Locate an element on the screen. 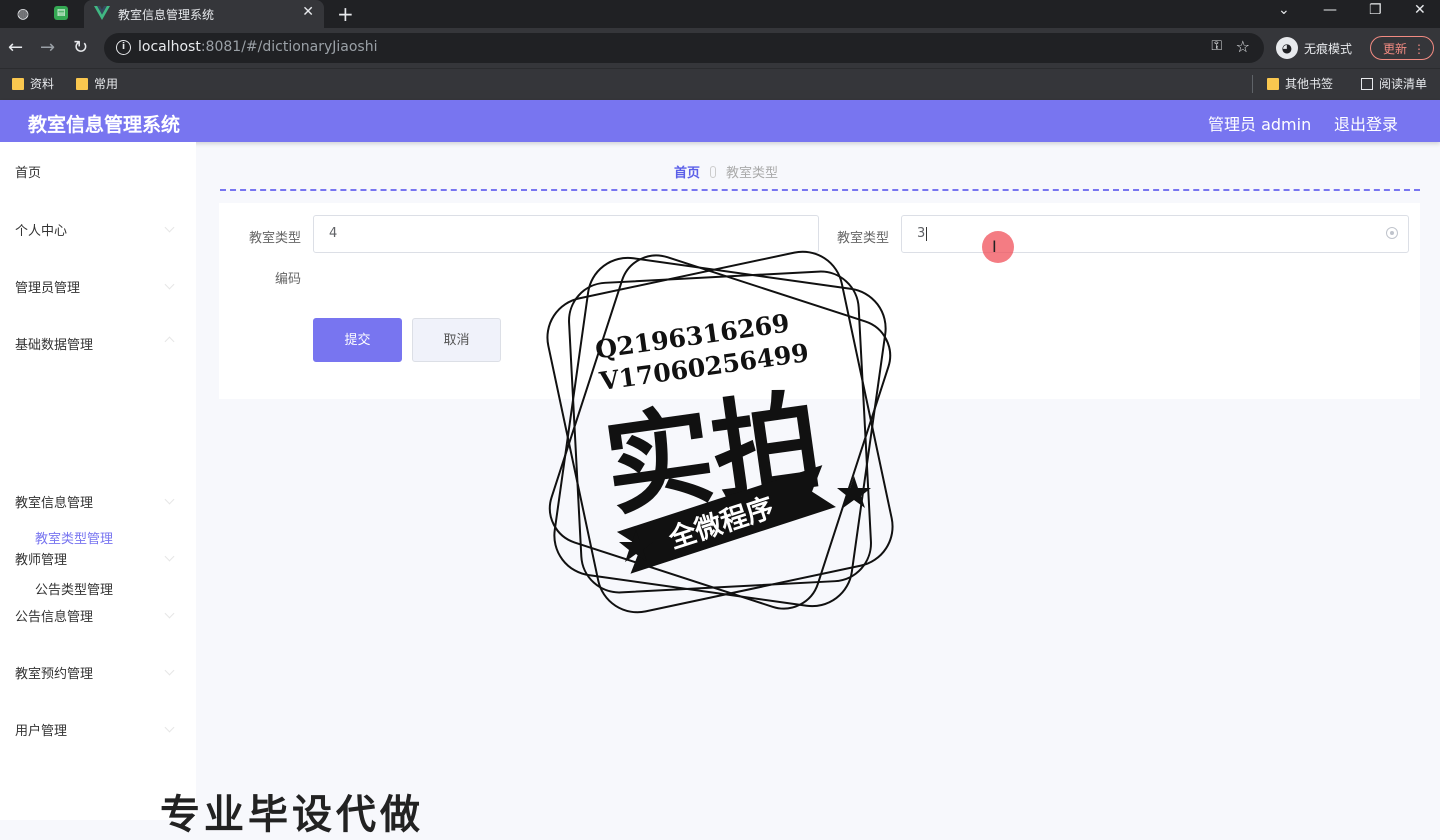  sidebar-subitem-notice-type: 公告类型管理 is located at coordinates (74, 588).